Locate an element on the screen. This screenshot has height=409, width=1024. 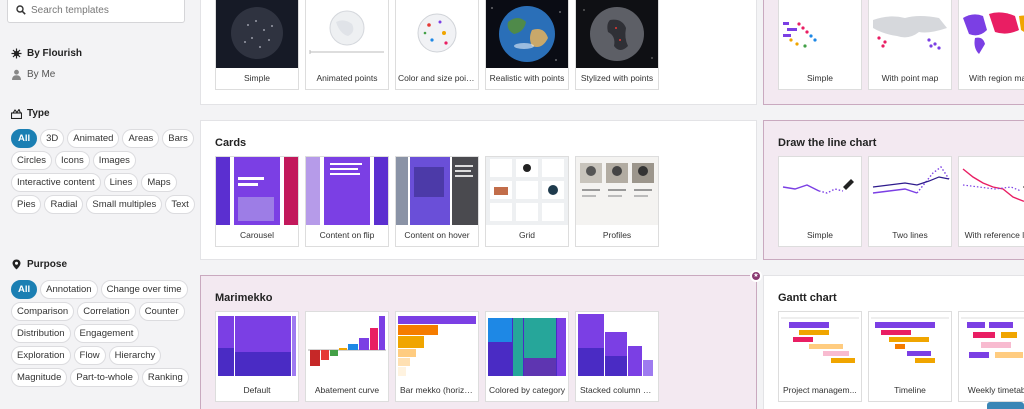
feedback-tab is located at coordinates (1005, 405).